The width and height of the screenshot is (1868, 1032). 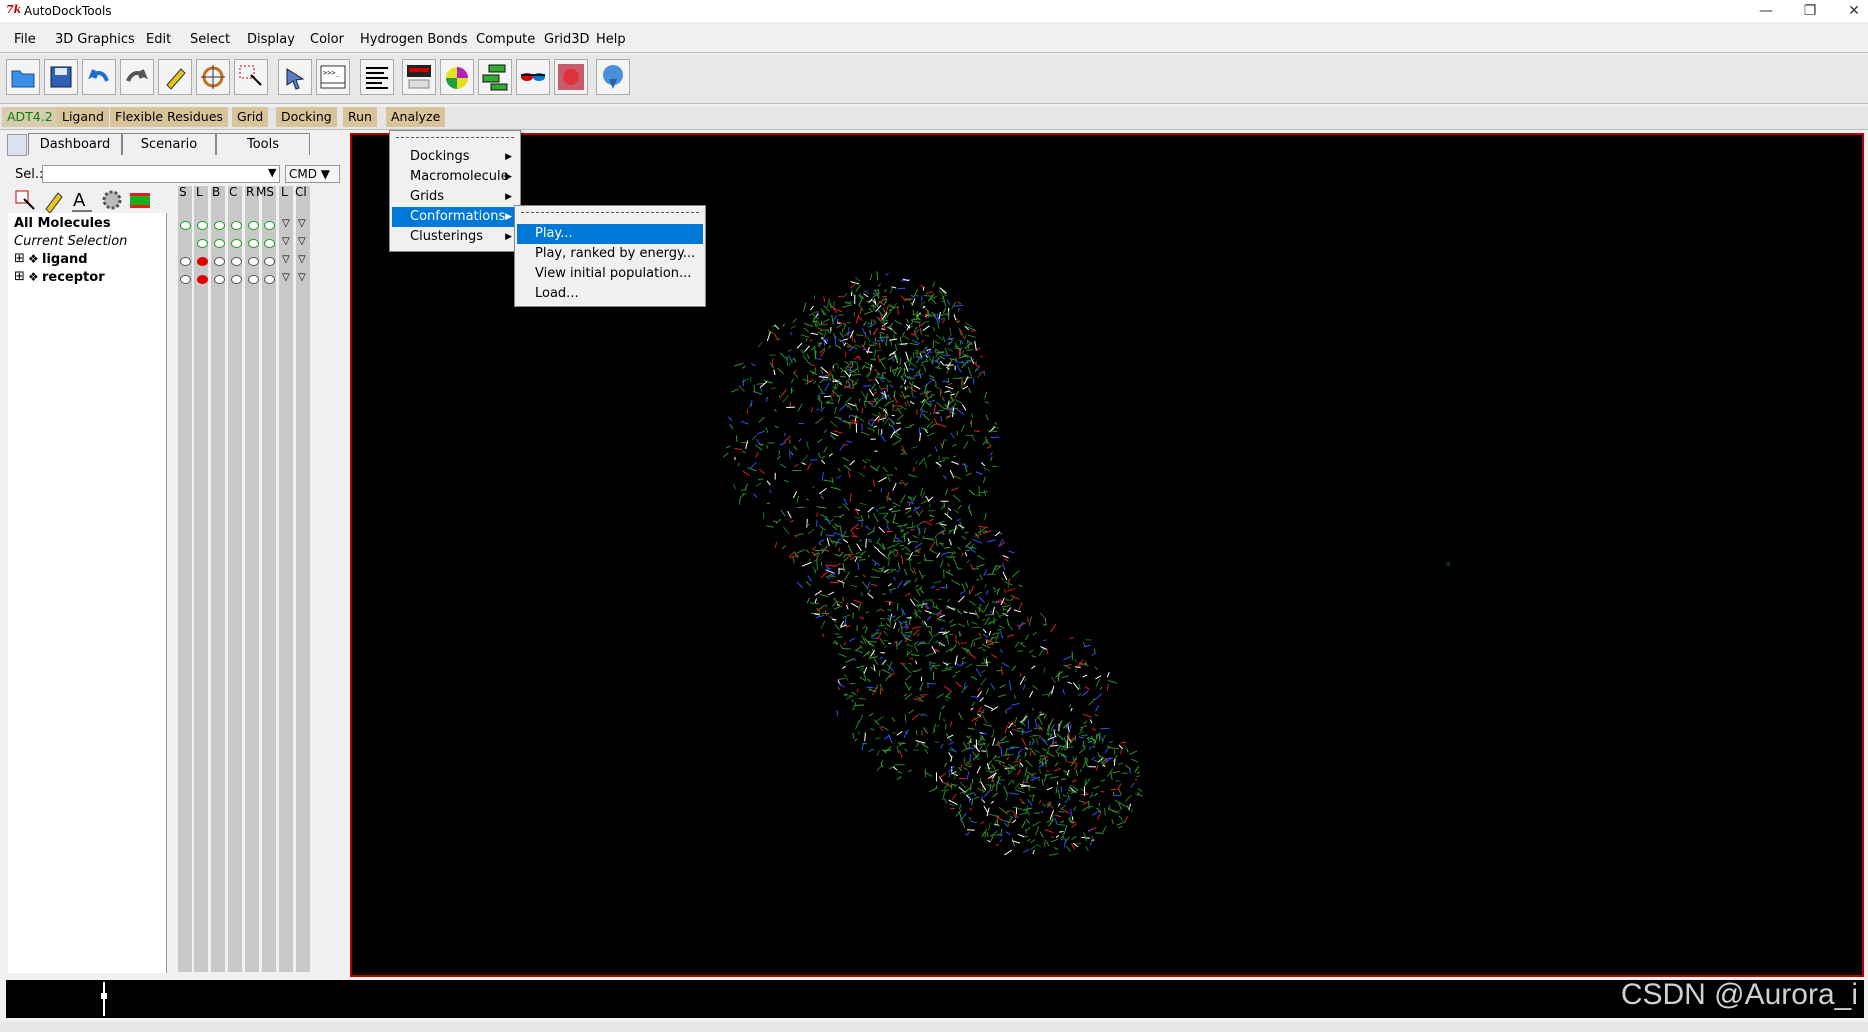 What do you see at coordinates (327, 39) in the screenshot?
I see `menu-color: Color` at bounding box center [327, 39].